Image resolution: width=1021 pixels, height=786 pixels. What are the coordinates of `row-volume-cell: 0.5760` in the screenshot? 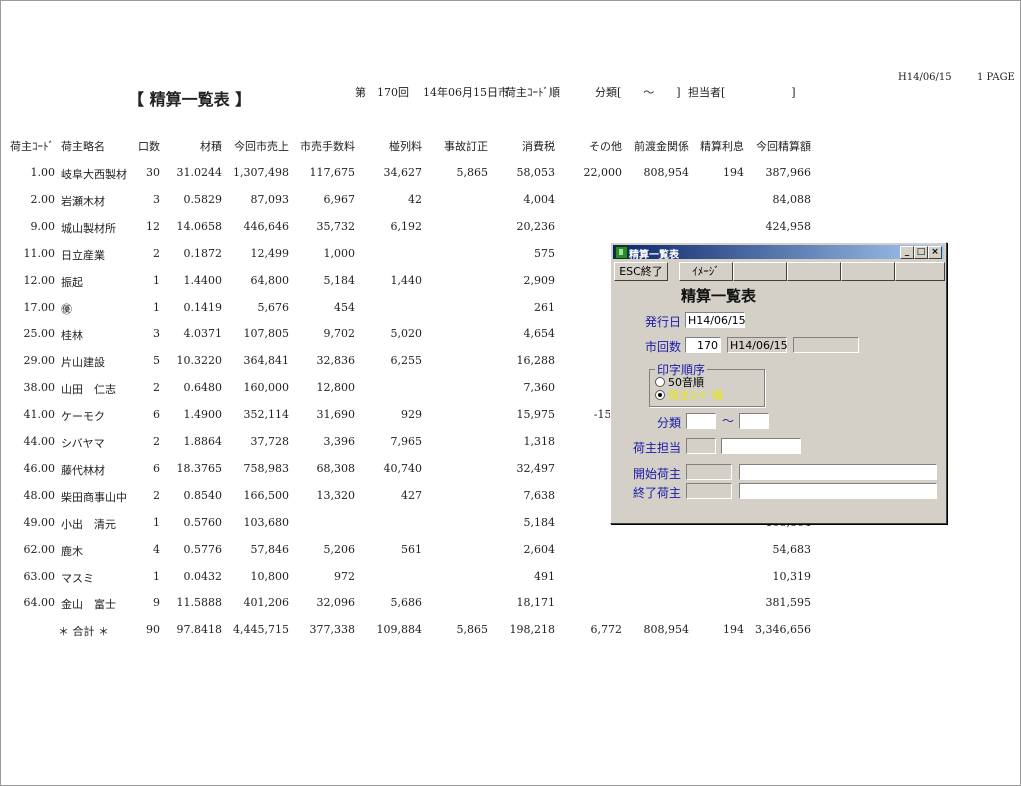 It's located at (203, 522).